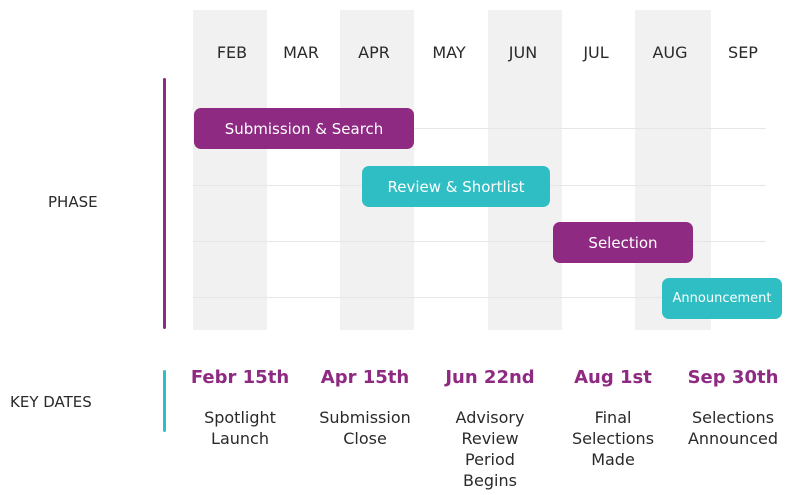  I want to click on key-date-description: Spotlight Launch, so click(240, 428).